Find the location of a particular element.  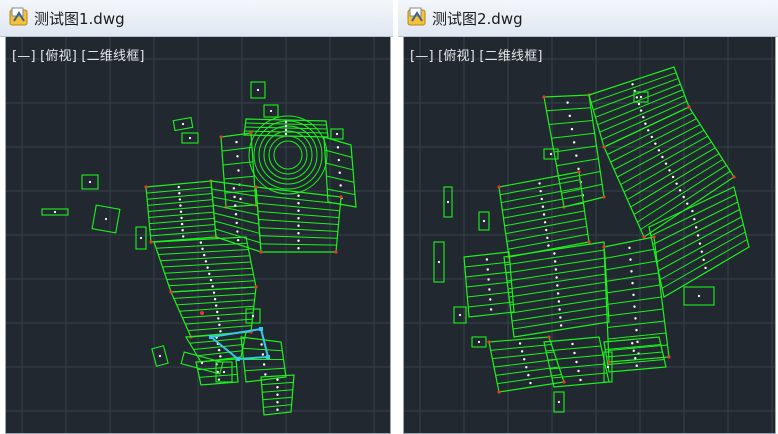

ring-parcel is located at coordinates (288, 155).